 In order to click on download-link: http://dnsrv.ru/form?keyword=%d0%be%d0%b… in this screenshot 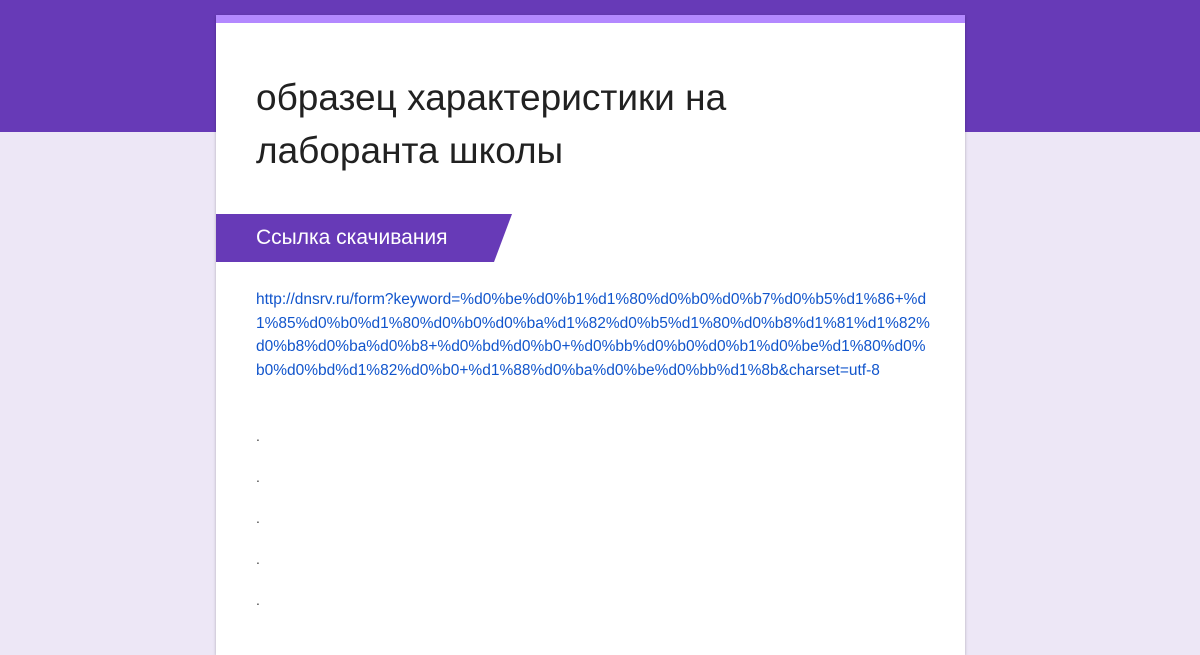, I will do `click(593, 335)`.